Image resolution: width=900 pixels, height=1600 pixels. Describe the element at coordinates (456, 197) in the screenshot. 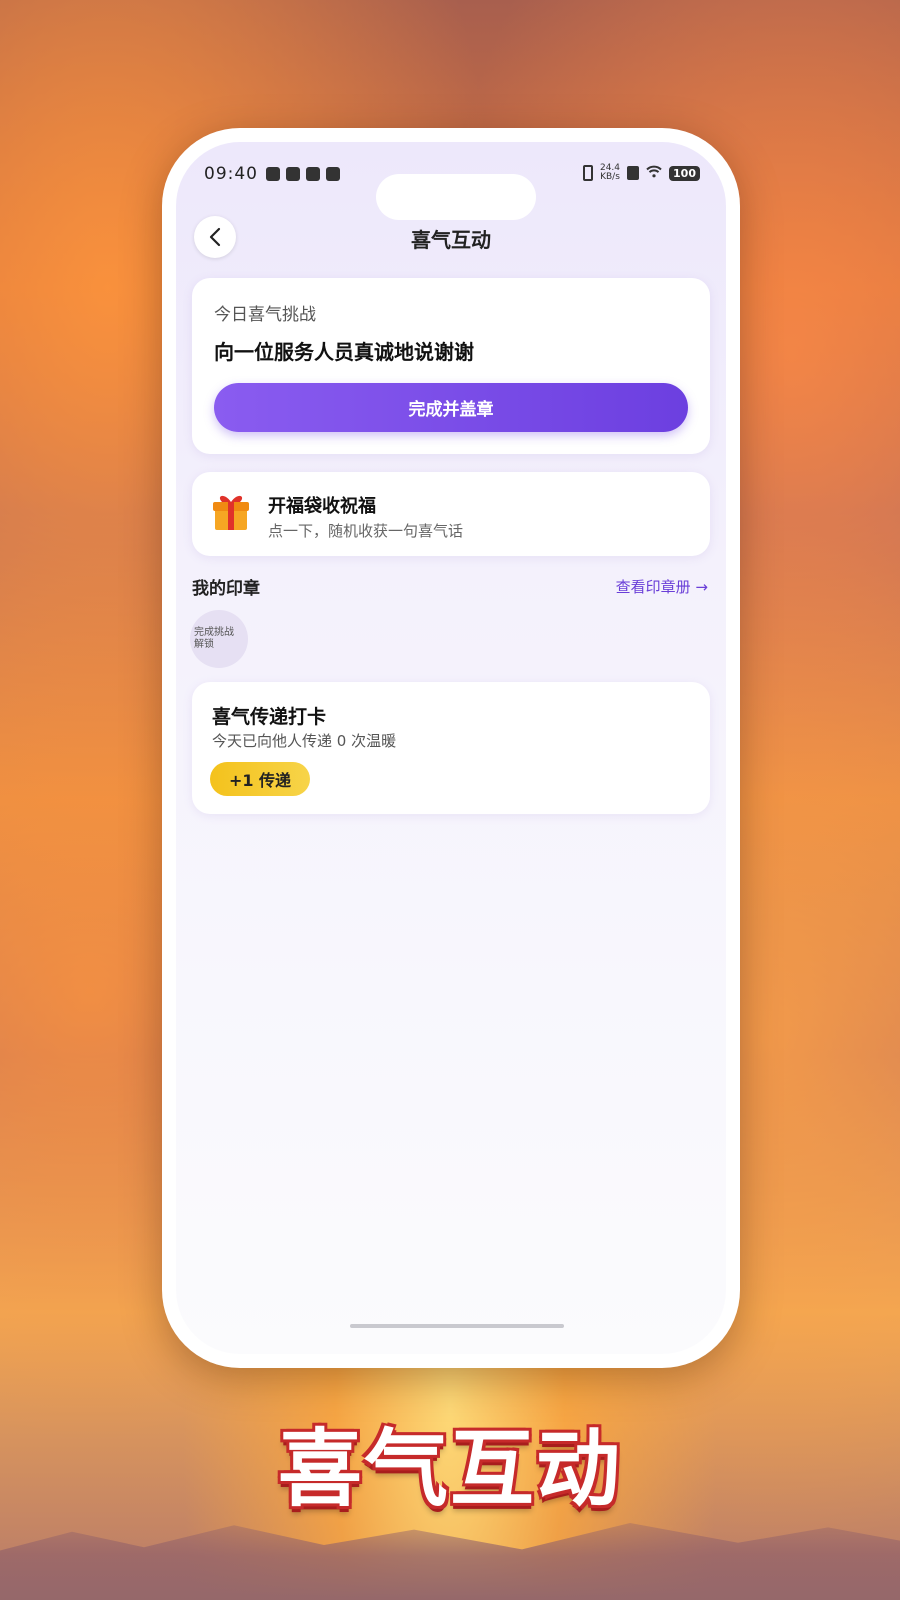

I see `dynamic-island` at that location.